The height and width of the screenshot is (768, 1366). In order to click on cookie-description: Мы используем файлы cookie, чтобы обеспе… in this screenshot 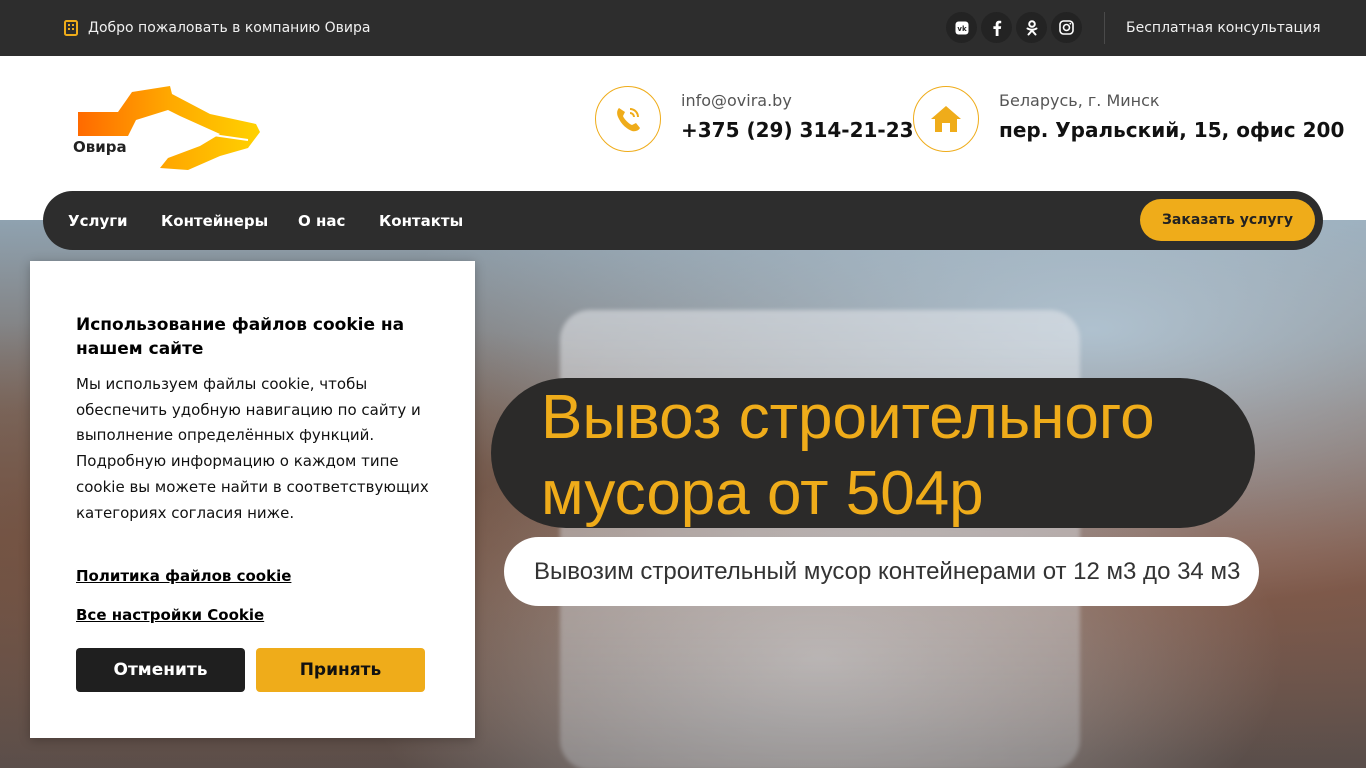, I will do `click(252, 448)`.